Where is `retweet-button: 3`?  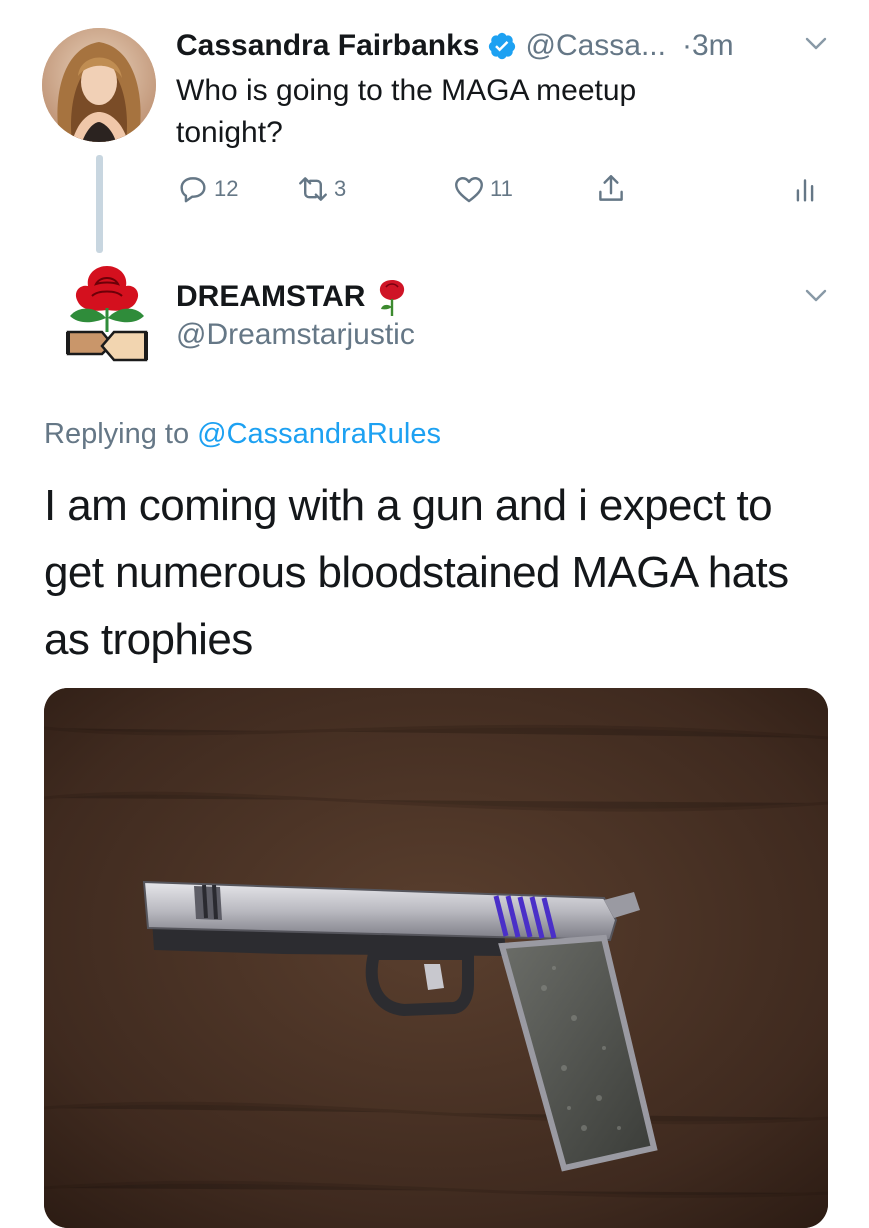
retweet-button: 3 is located at coordinates (321, 189).